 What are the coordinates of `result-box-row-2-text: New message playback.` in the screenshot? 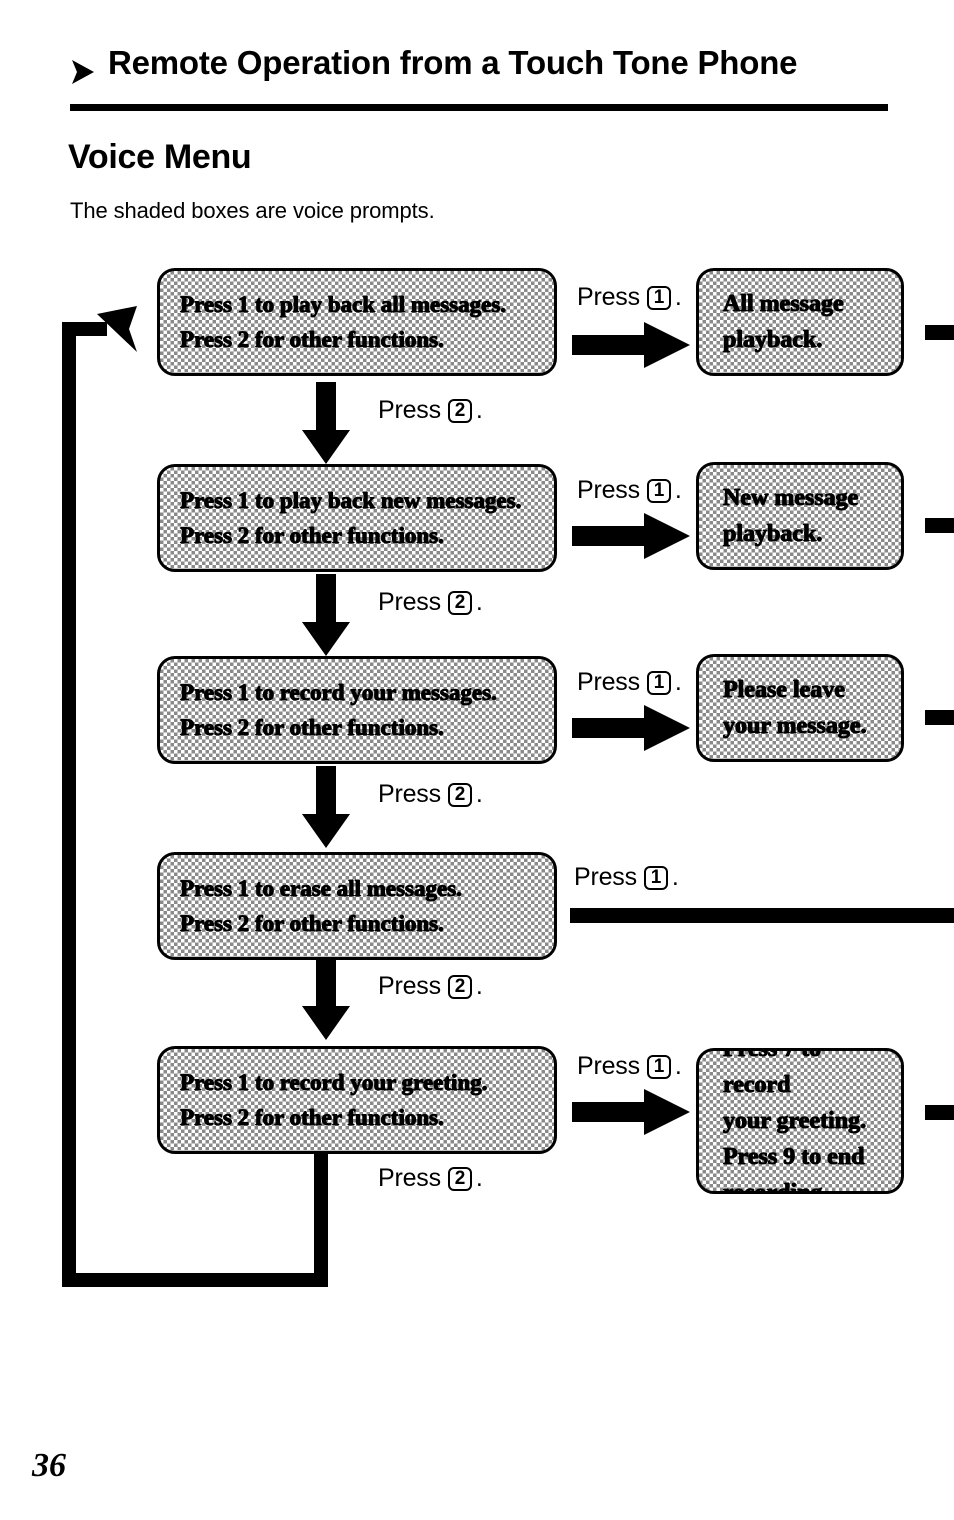 It's located at (807, 516).